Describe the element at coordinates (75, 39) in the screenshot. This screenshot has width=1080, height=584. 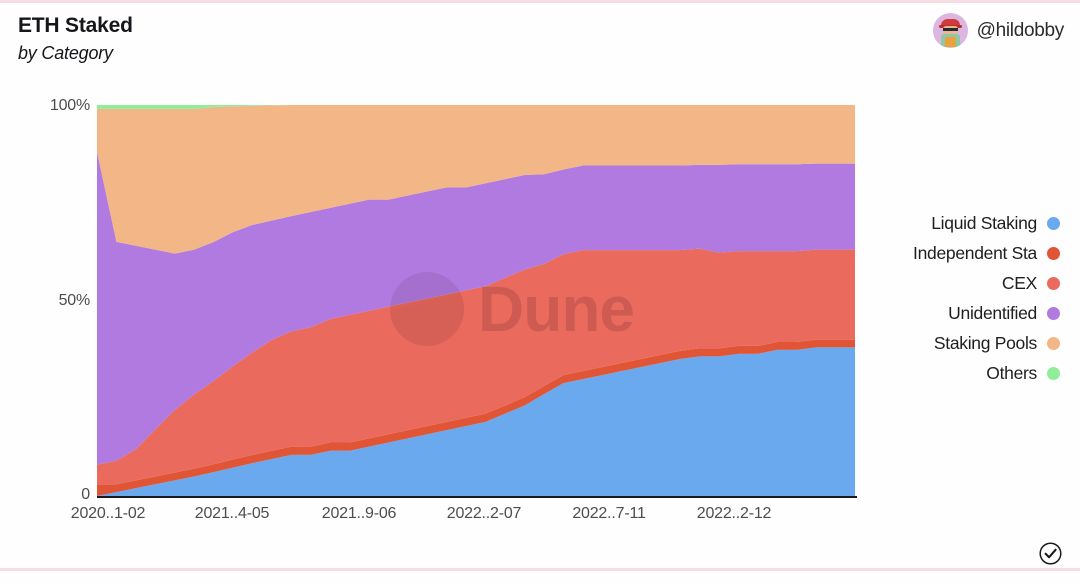
I see `title-block: ETH Staked by Category` at that location.